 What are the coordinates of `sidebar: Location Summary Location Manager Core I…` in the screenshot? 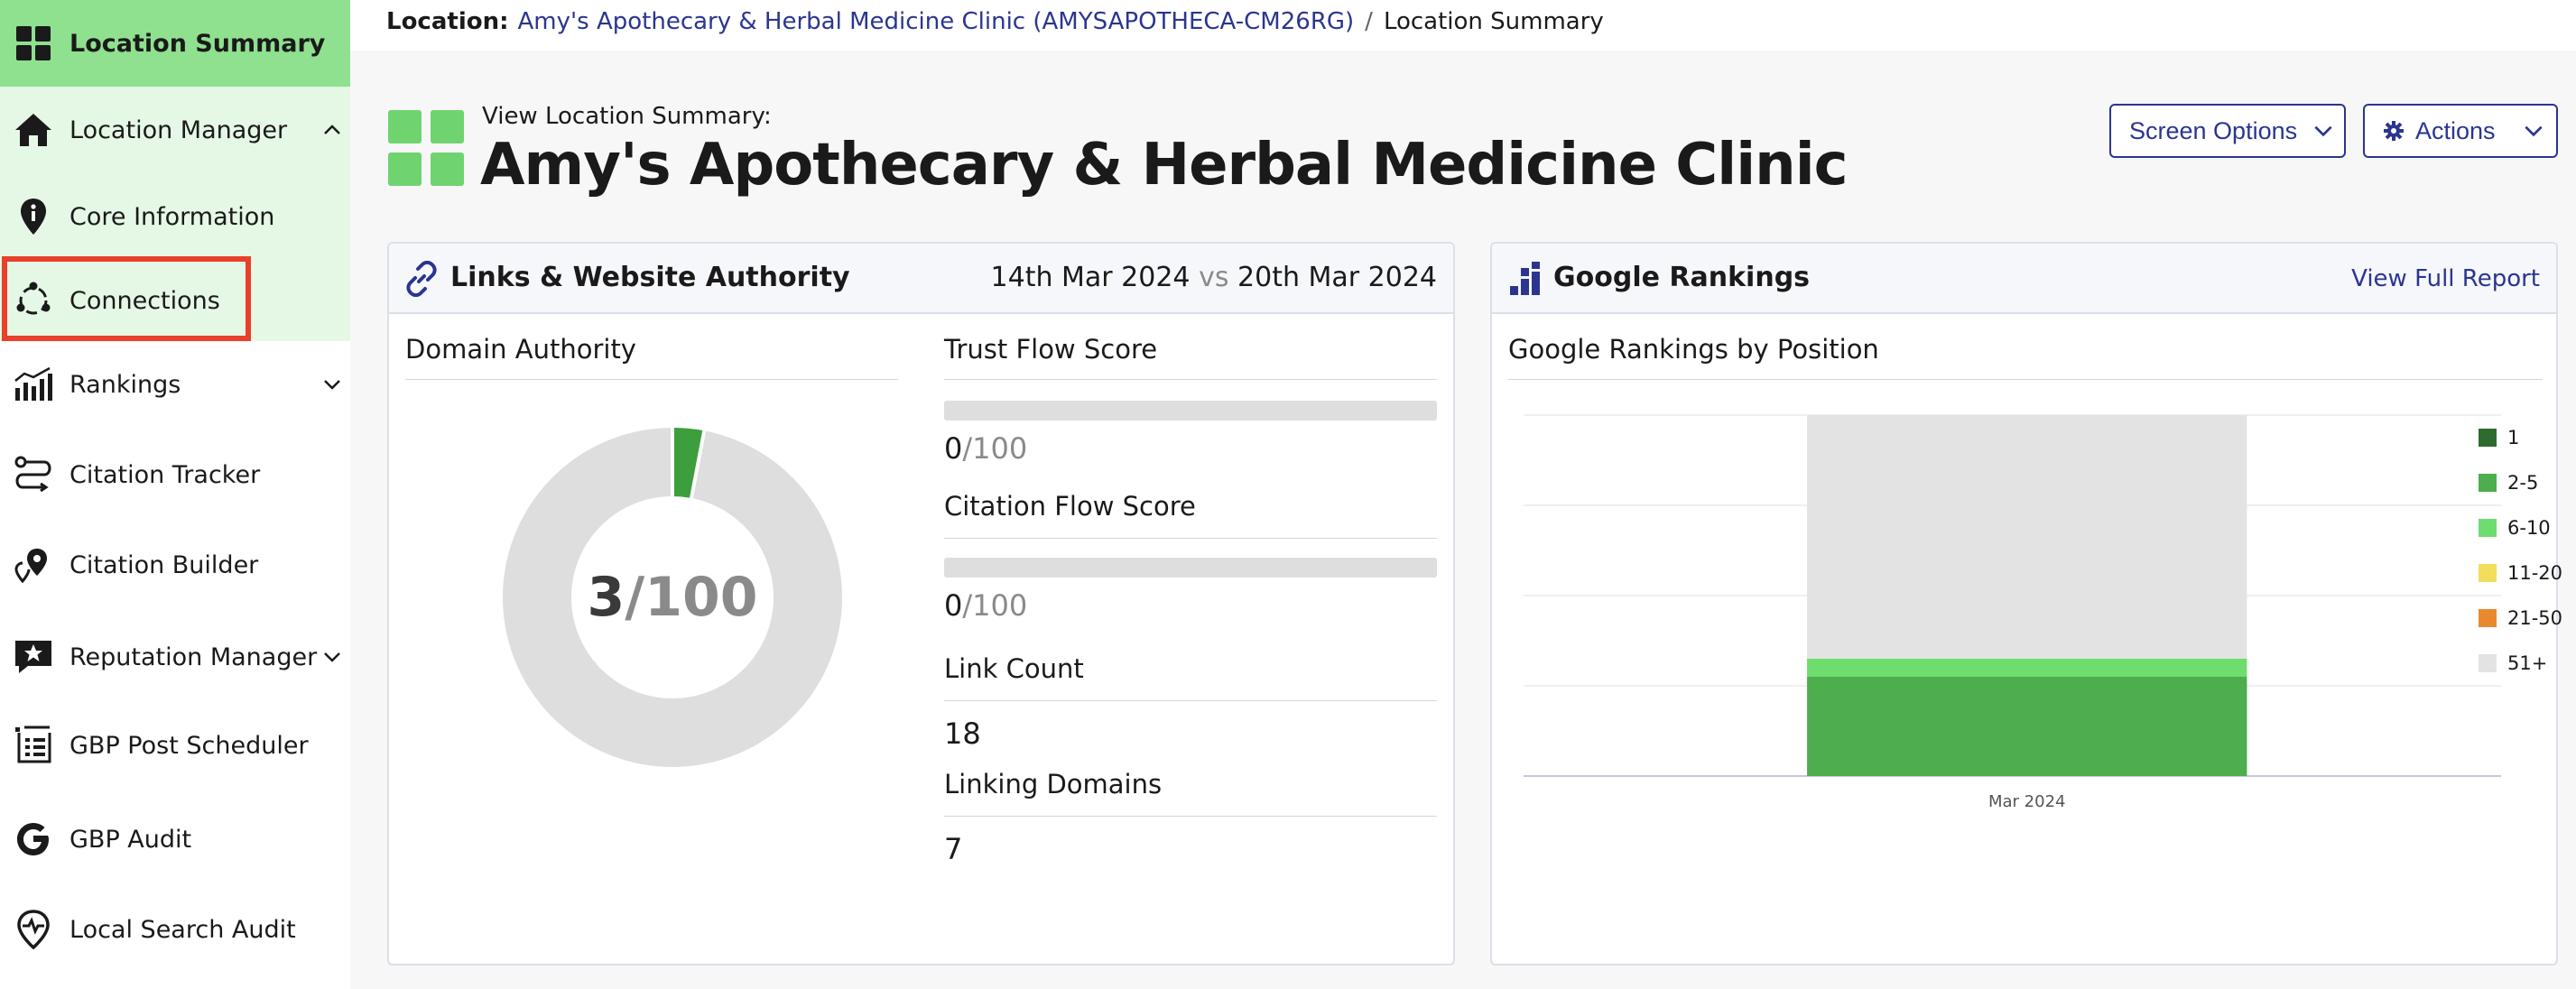 It's located at (175, 494).